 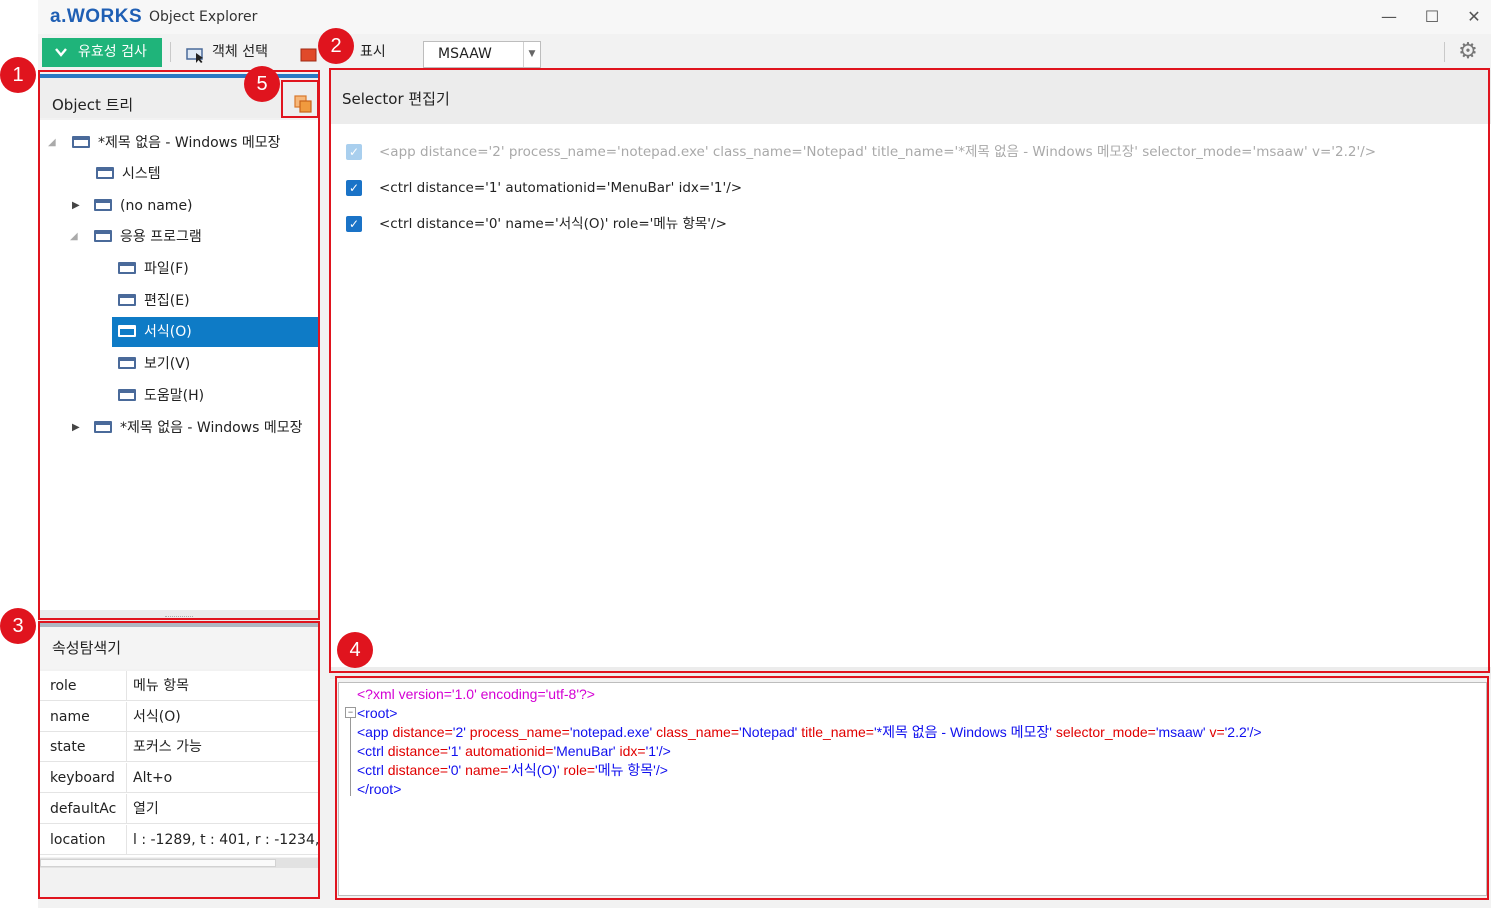 I want to click on validate-button: 유효성 검사, so click(x=102, y=52).